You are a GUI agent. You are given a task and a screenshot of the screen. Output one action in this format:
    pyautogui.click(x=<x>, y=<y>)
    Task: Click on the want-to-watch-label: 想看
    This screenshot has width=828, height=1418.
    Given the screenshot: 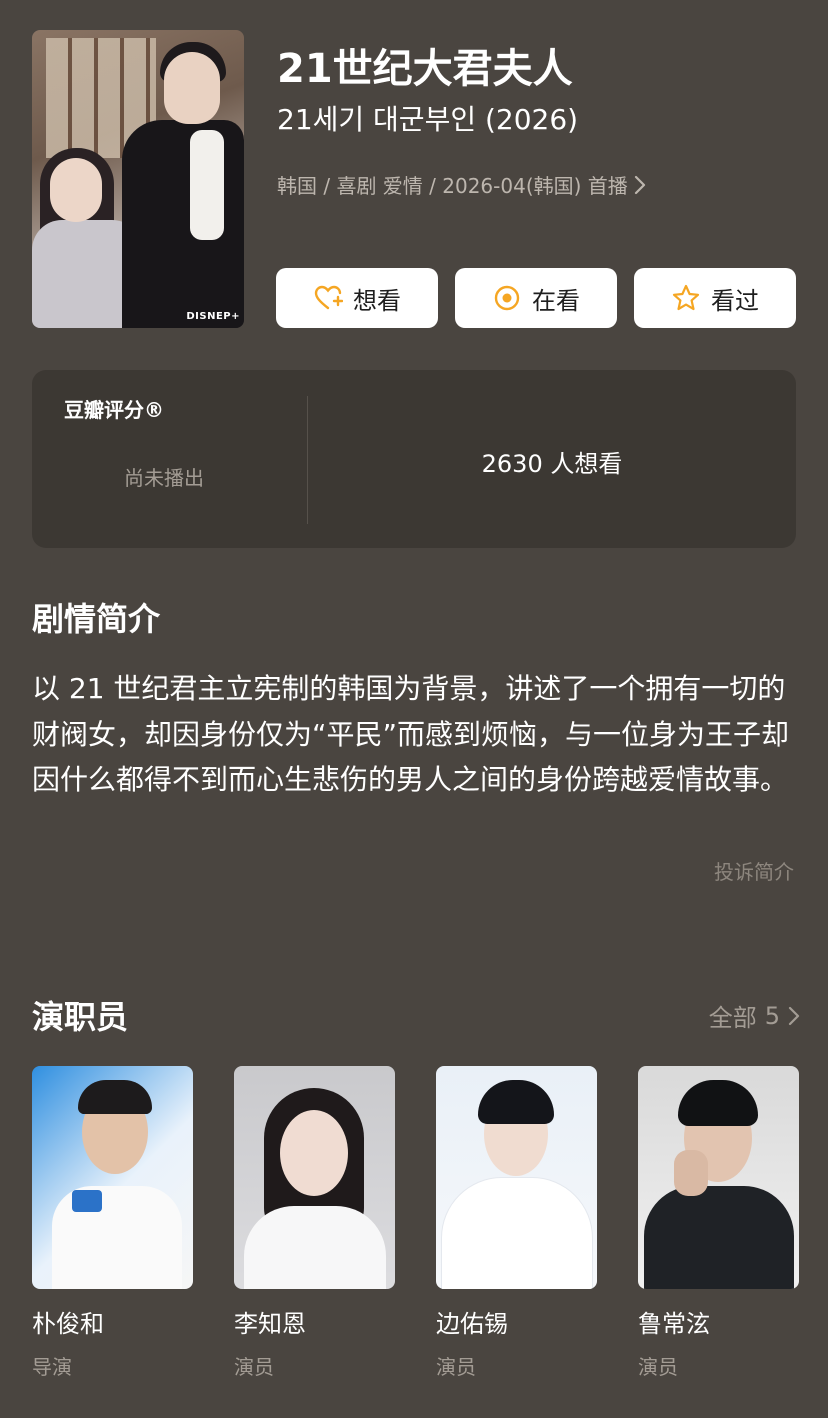 What is the action you would take?
    pyautogui.click(x=377, y=300)
    